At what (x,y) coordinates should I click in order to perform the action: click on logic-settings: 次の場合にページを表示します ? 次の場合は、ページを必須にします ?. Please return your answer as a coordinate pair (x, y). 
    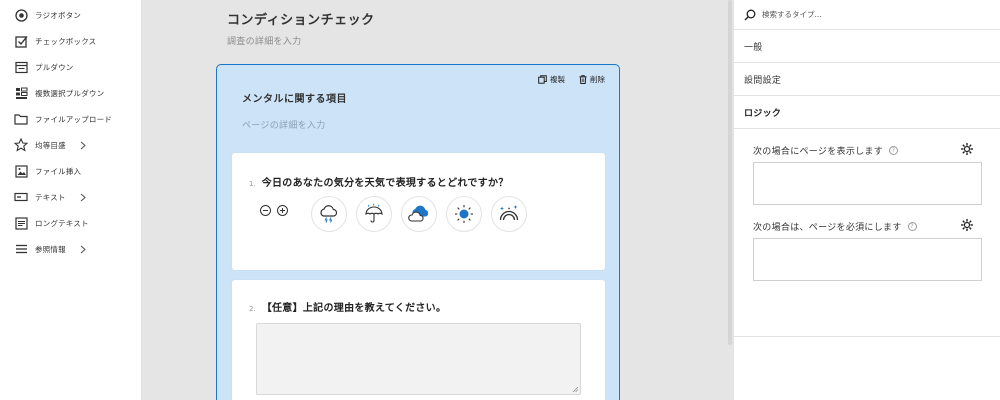
    Looking at the image, I should click on (867, 233).